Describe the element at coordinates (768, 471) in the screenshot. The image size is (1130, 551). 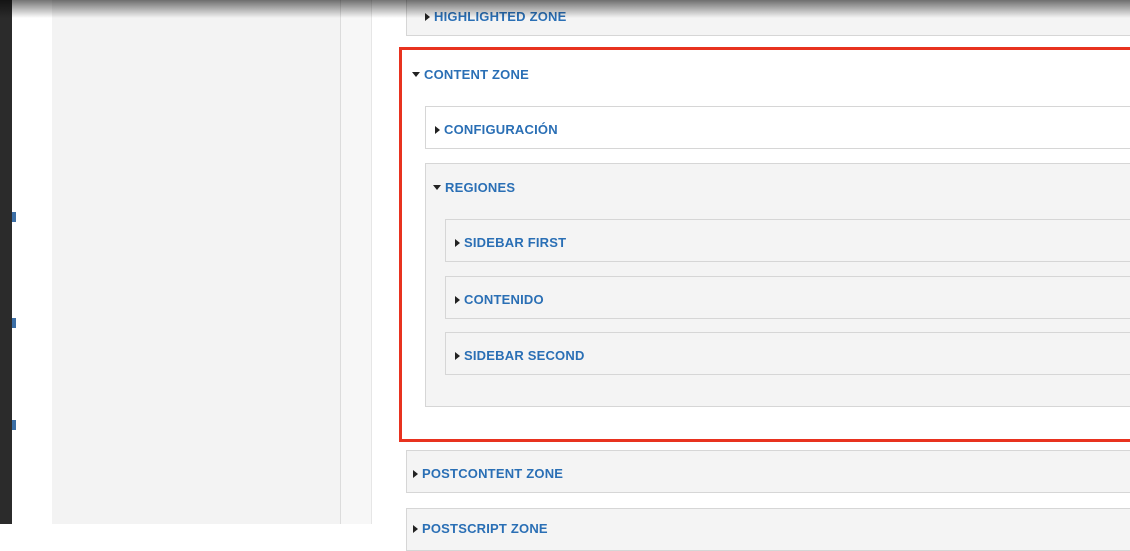
I see `postcontent-zone-panel: POSTCONTENT ZONE` at that location.